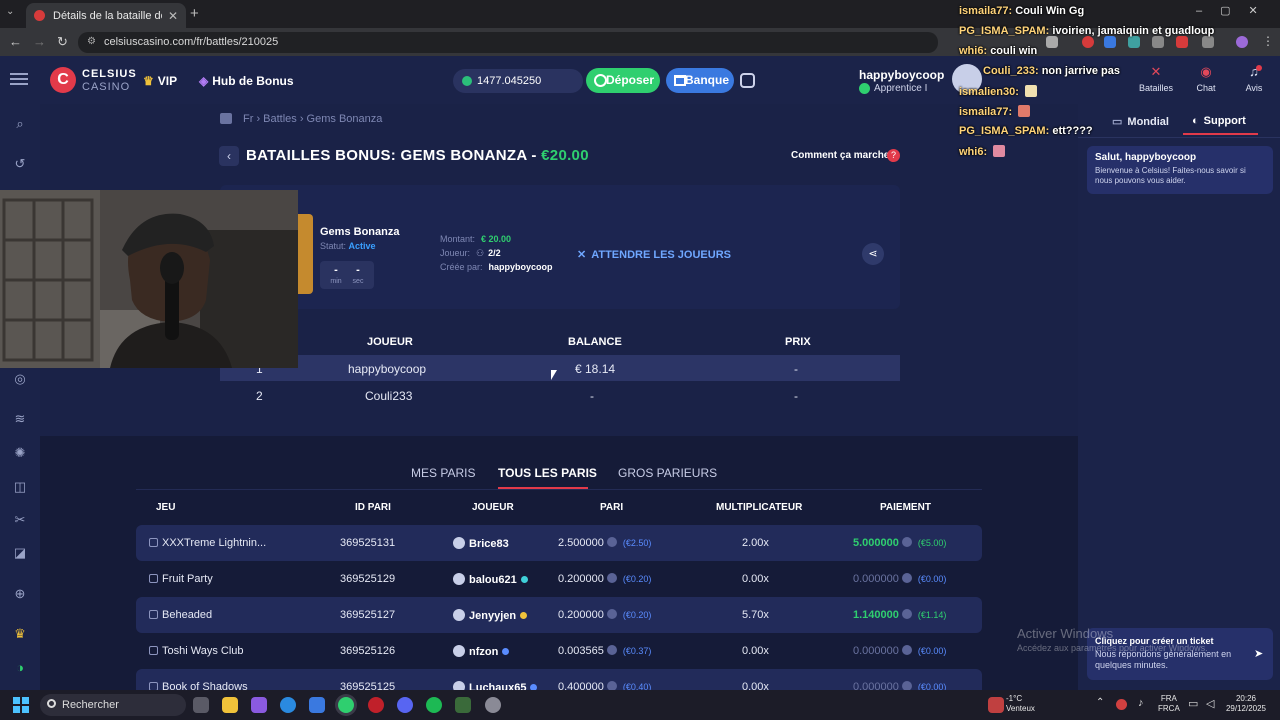 The height and width of the screenshot is (720, 1280). I want to click on bet-game: Toshi Ways Club, so click(196, 651).